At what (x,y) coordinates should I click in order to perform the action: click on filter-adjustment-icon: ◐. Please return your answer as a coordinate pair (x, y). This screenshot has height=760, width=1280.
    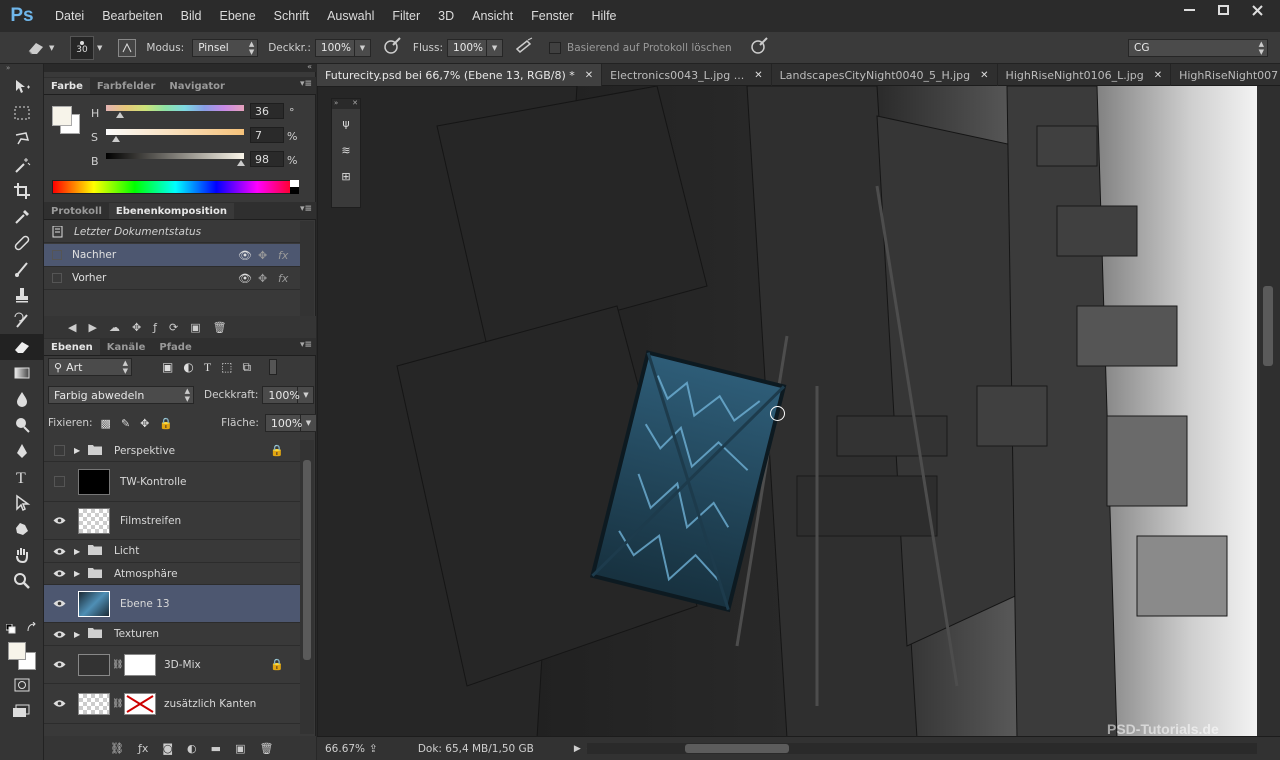
    Looking at the image, I should click on (188, 367).